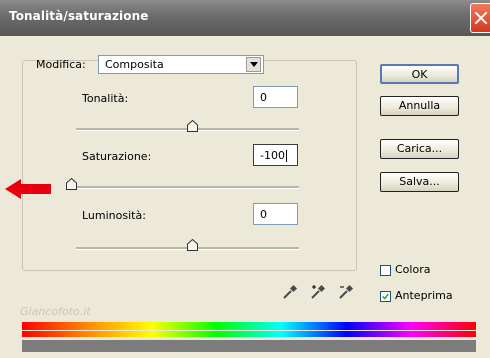 Image resolution: width=490 pixels, height=358 pixels. What do you see at coordinates (249, 346) in the screenshot?
I see `output-gray-bar` at bounding box center [249, 346].